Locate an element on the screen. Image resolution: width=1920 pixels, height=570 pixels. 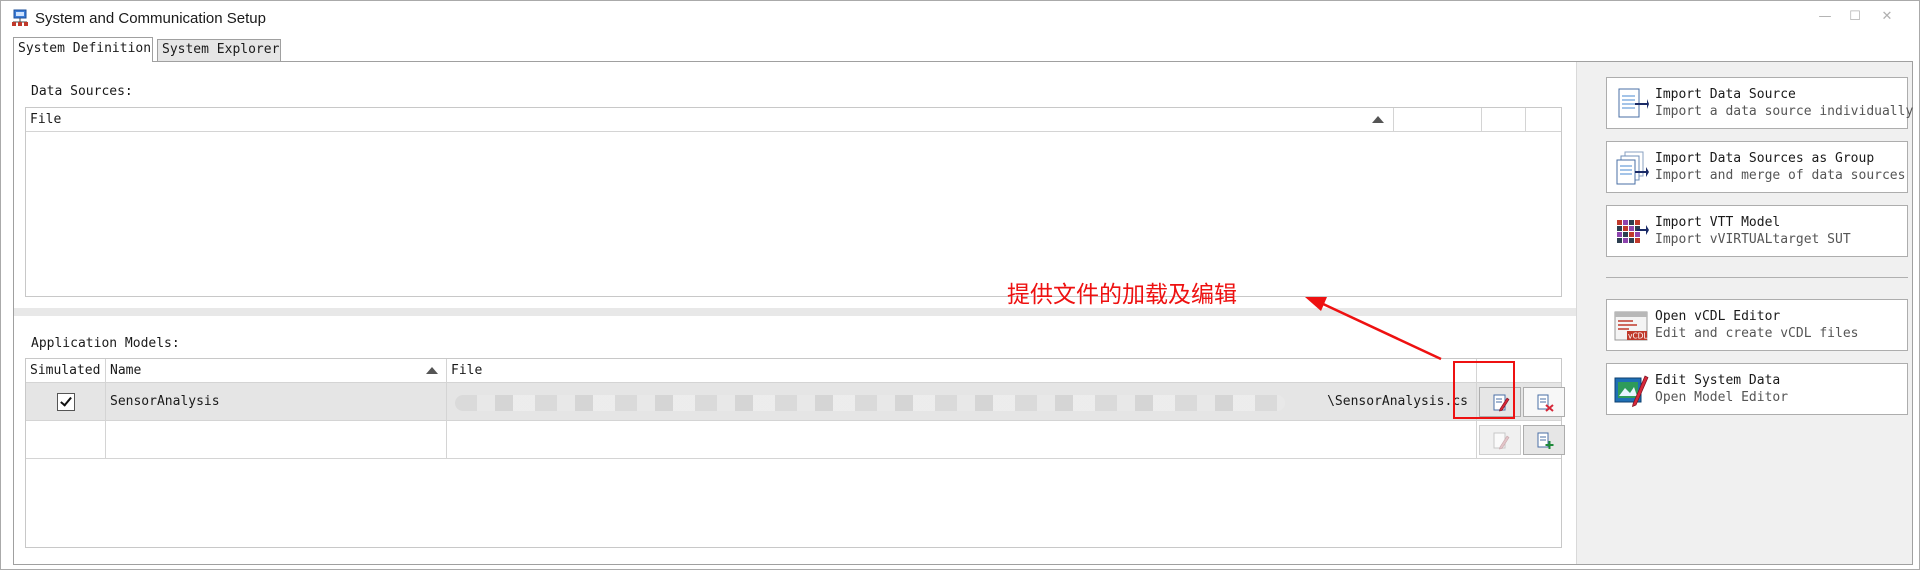
window-title: System and Communication Setup is located at coordinates (150, 18).